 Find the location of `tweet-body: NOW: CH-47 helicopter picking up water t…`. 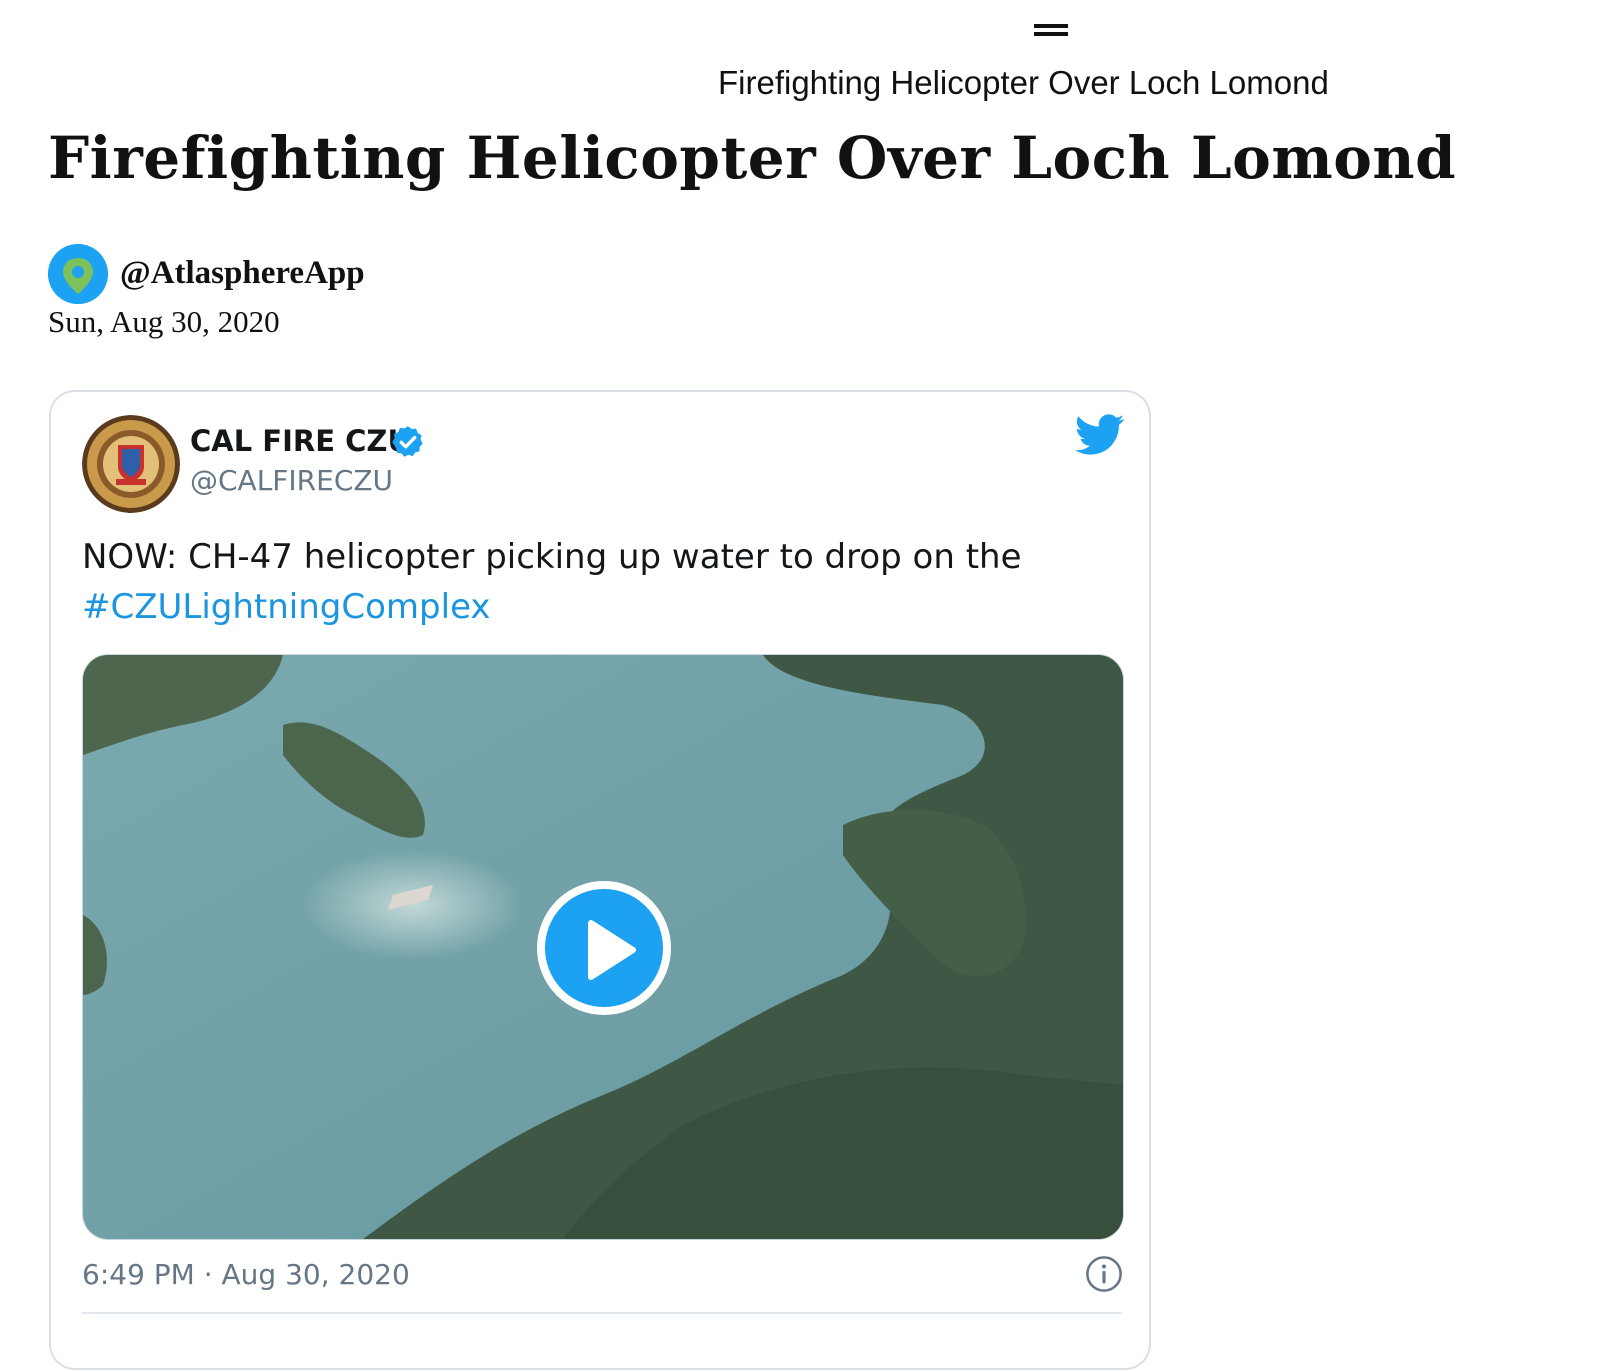

tweet-body: NOW: CH-47 helicopter picking up water t… is located at coordinates (552, 557).